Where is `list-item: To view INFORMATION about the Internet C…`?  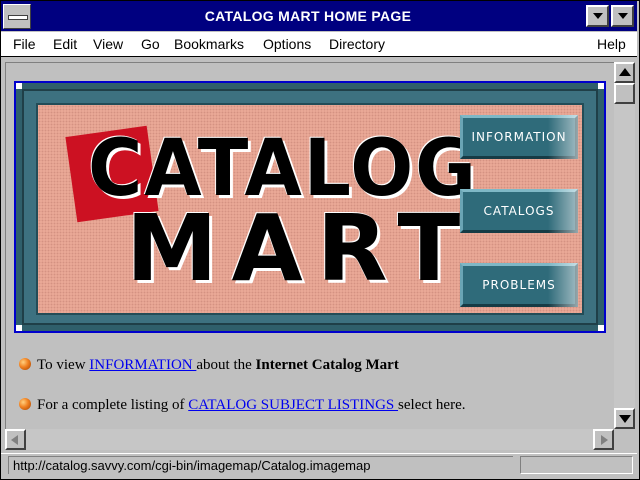 list-item: To view INFORMATION about the Internet C… is located at coordinates (209, 365).